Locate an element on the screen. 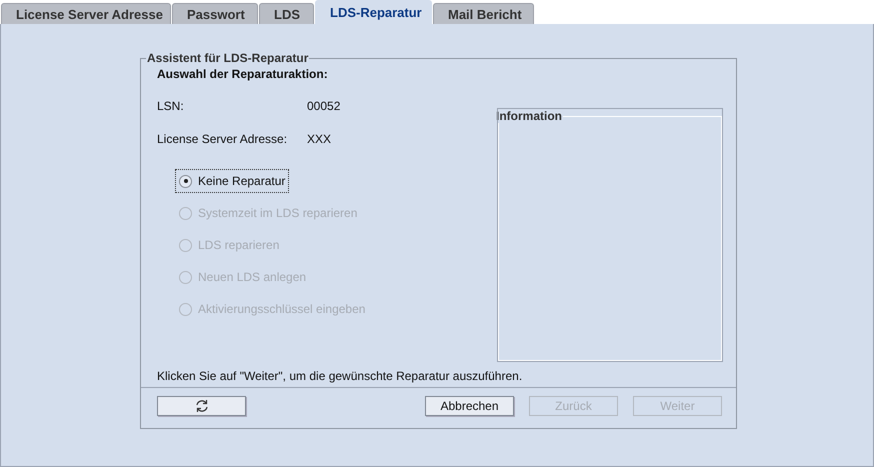 This screenshot has height=467, width=874. tab: Mail Bericht is located at coordinates (483, 13).